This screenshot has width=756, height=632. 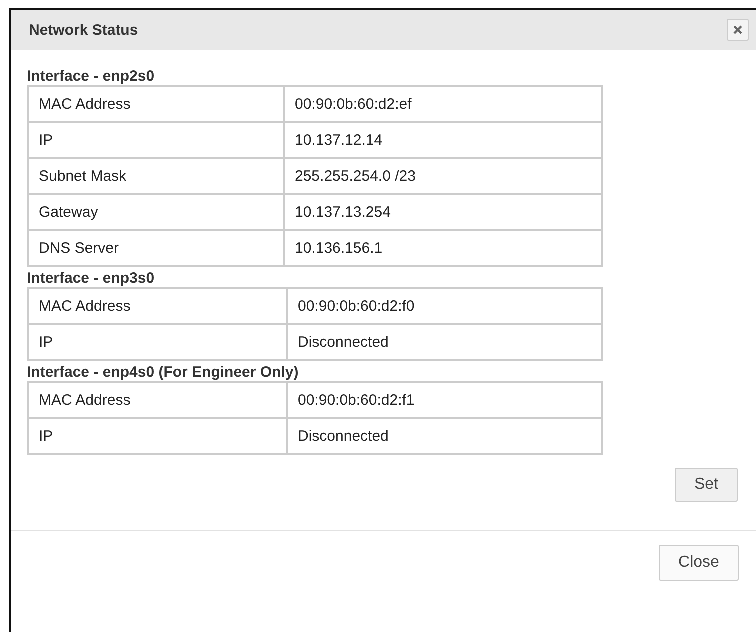 I want to click on table-cell: 00:90:0b:60:d2:f1, so click(x=444, y=400).